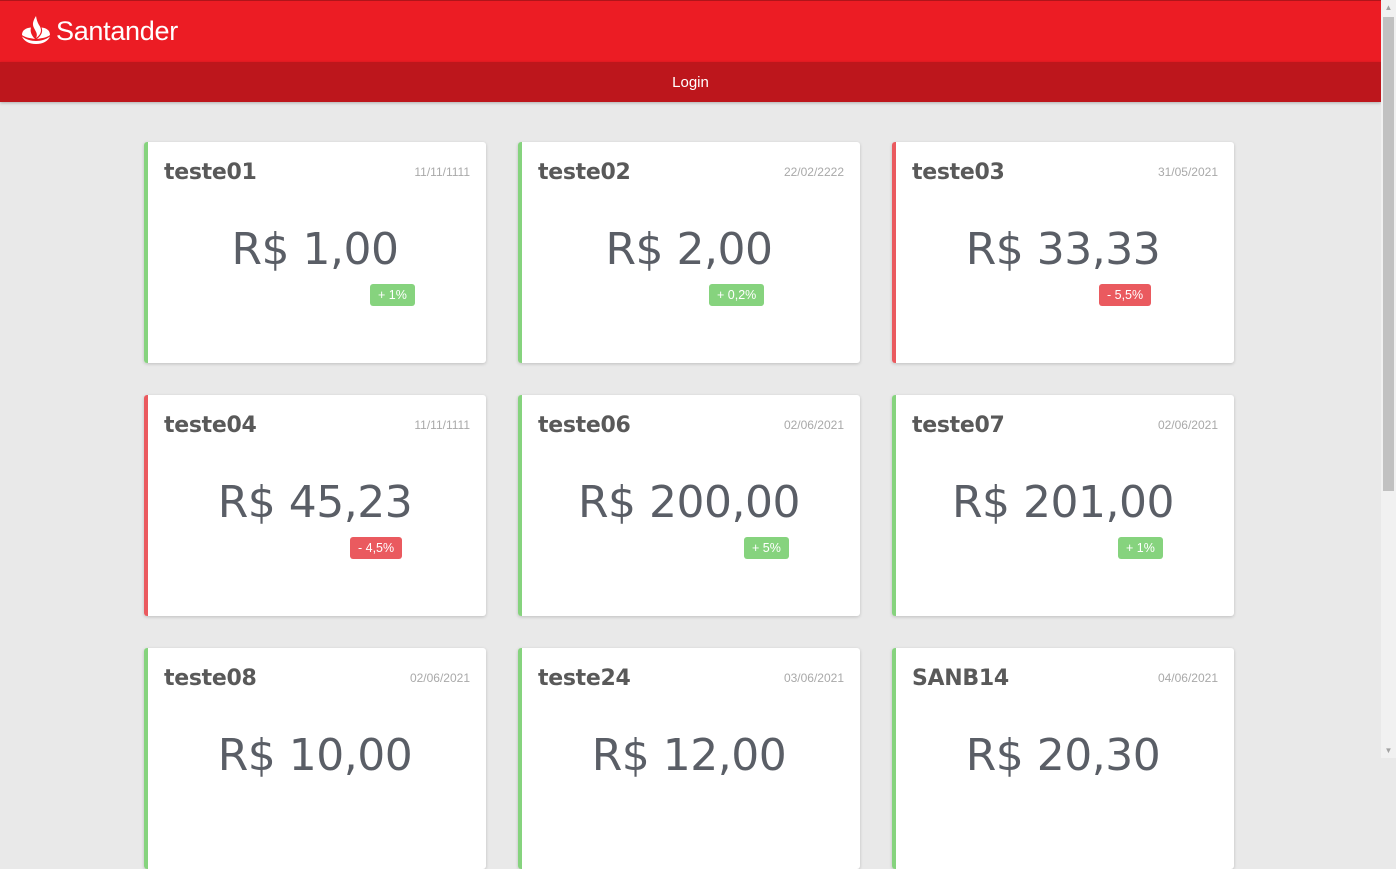  I want to click on stock-card: teste02 22/02/2222 R$ 2,00 + 0,2%, so click(689, 252).